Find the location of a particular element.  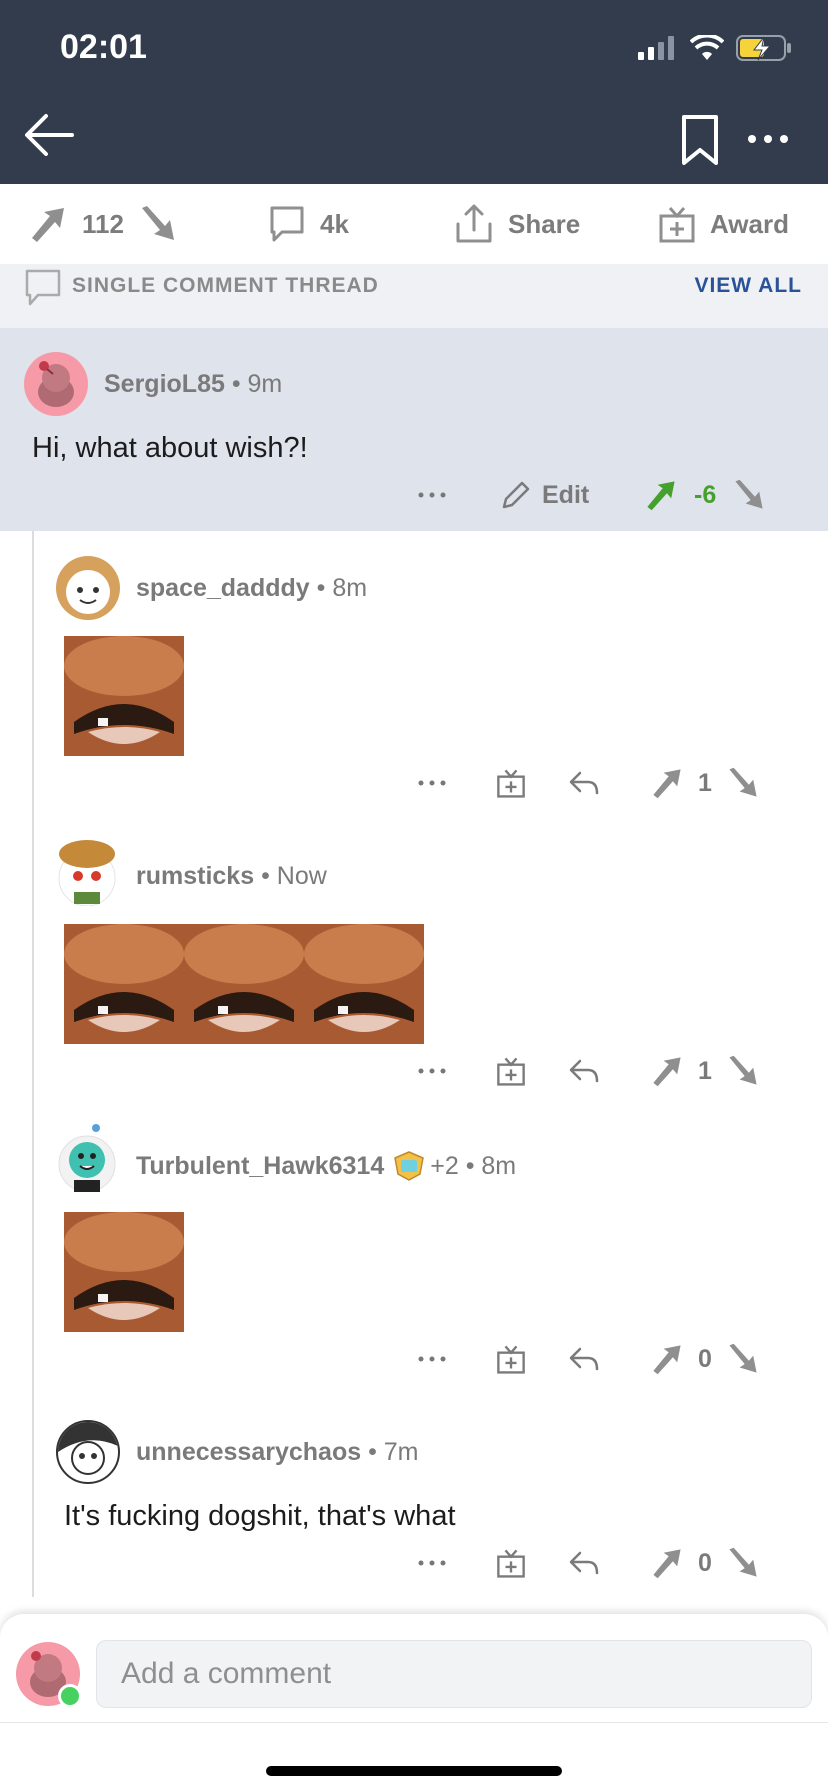

vote-score: 1 is located at coordinates (705, 1070).